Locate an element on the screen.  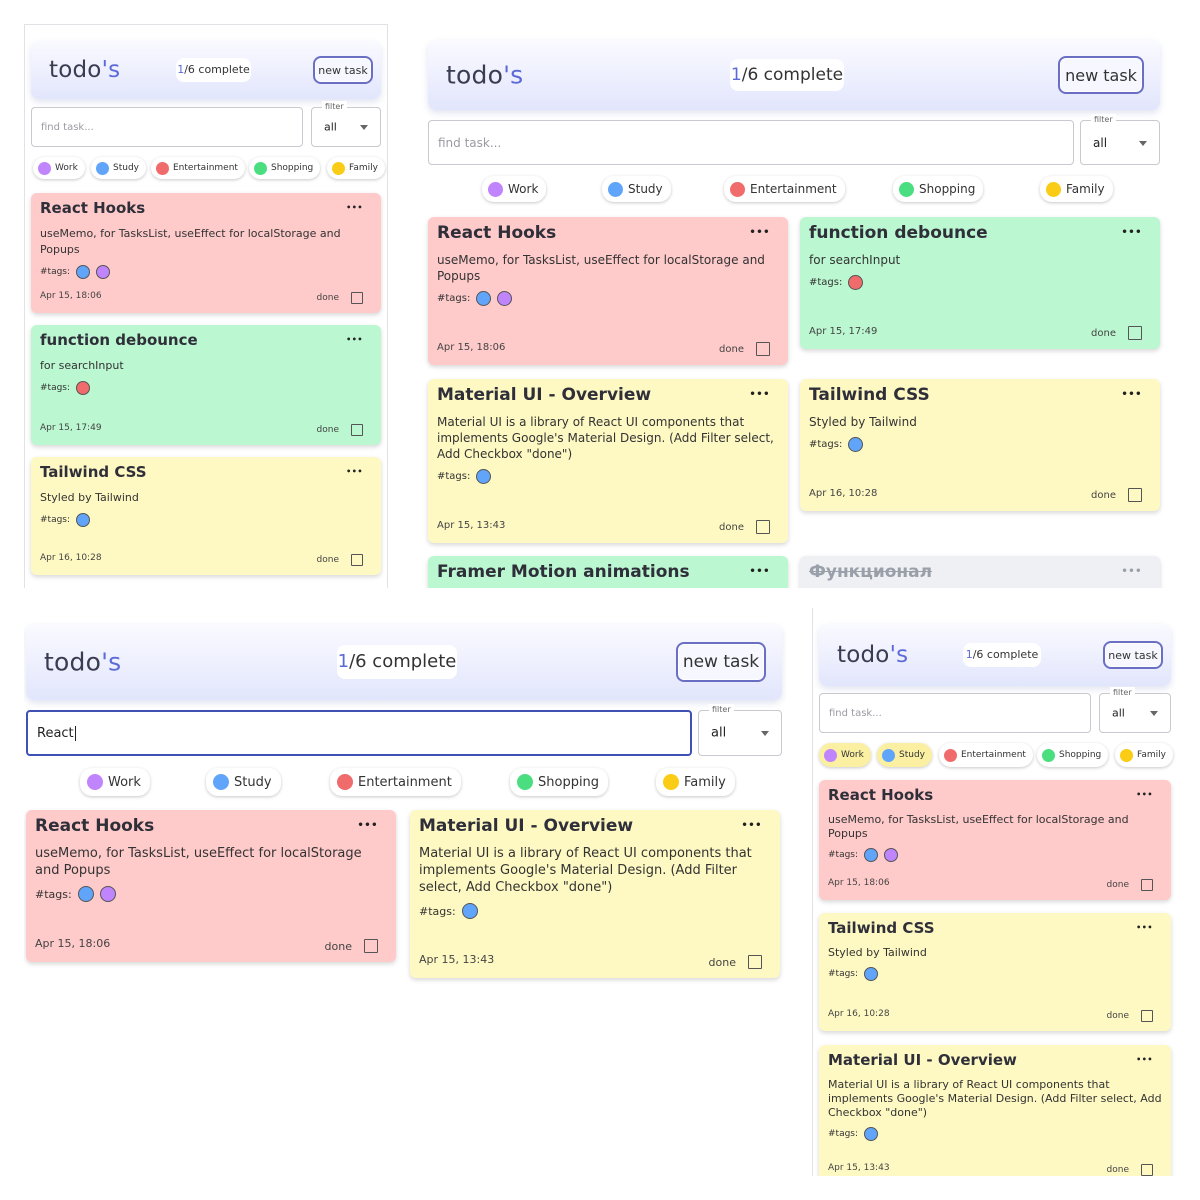
task-title: Tailwind CSS is located at coordinates (93, 472).